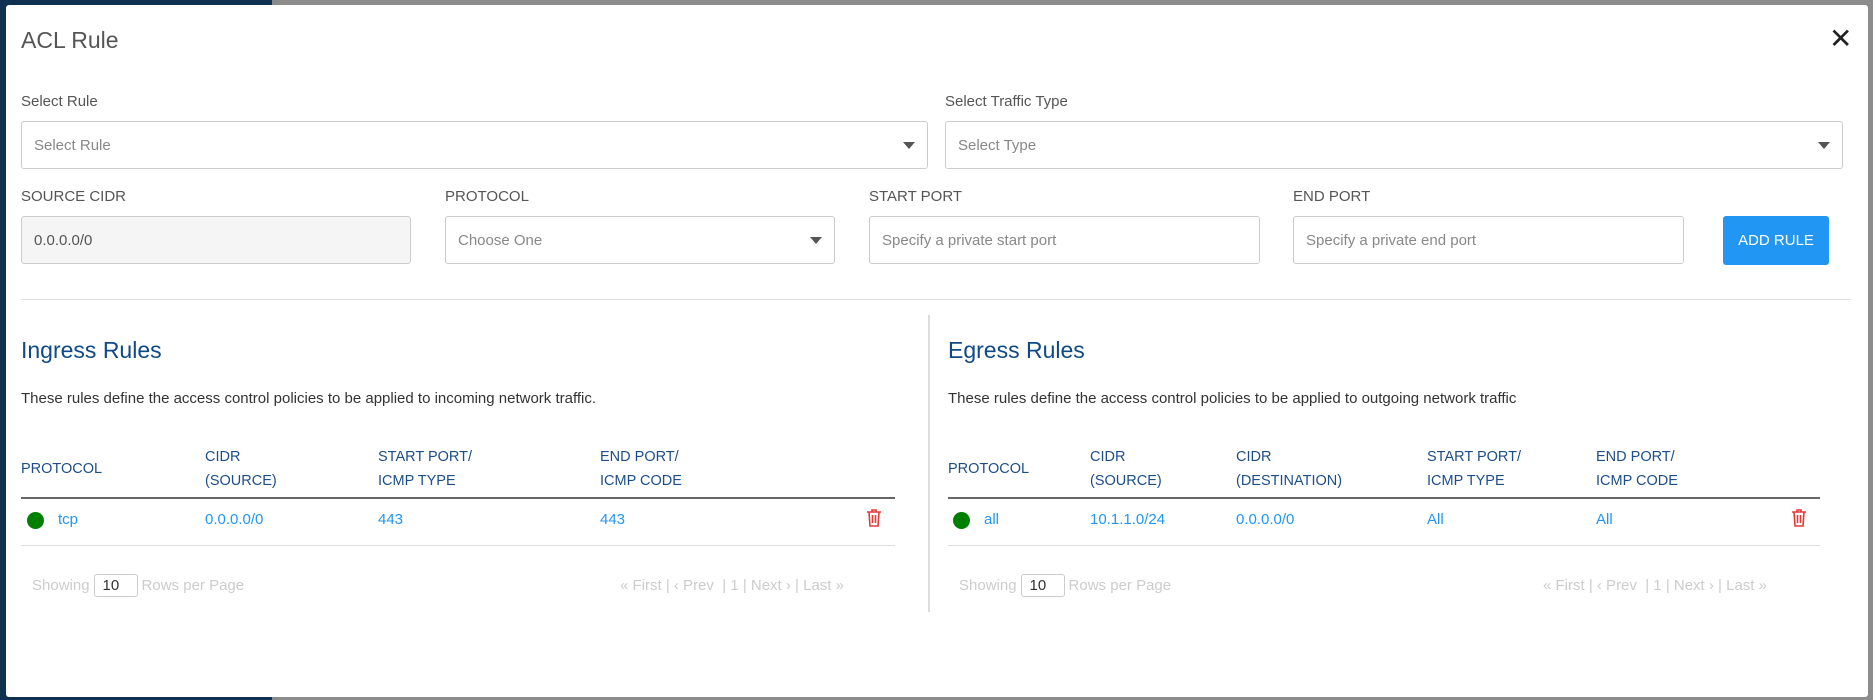 The image size is (1873, 700). Describe the element at coordinates (63, 240) in the screenshot. I see `source-cidr-value: 0.0.0.0/0` at that location.